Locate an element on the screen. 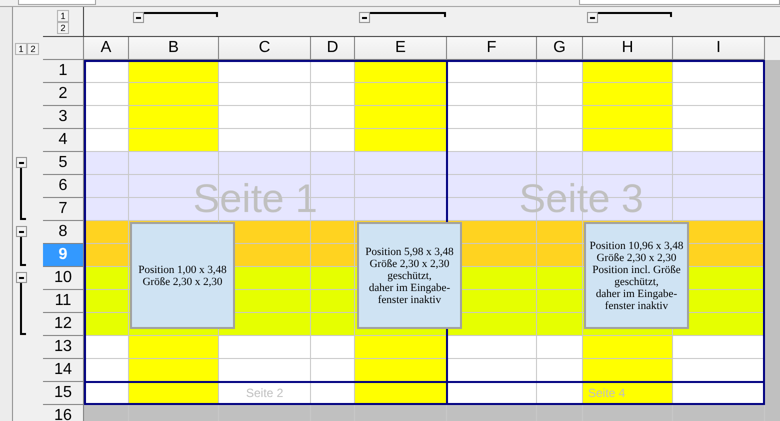 The height and width of the screenshot is (421, 780). row-header: 7 is located at coordinates (63, 209).